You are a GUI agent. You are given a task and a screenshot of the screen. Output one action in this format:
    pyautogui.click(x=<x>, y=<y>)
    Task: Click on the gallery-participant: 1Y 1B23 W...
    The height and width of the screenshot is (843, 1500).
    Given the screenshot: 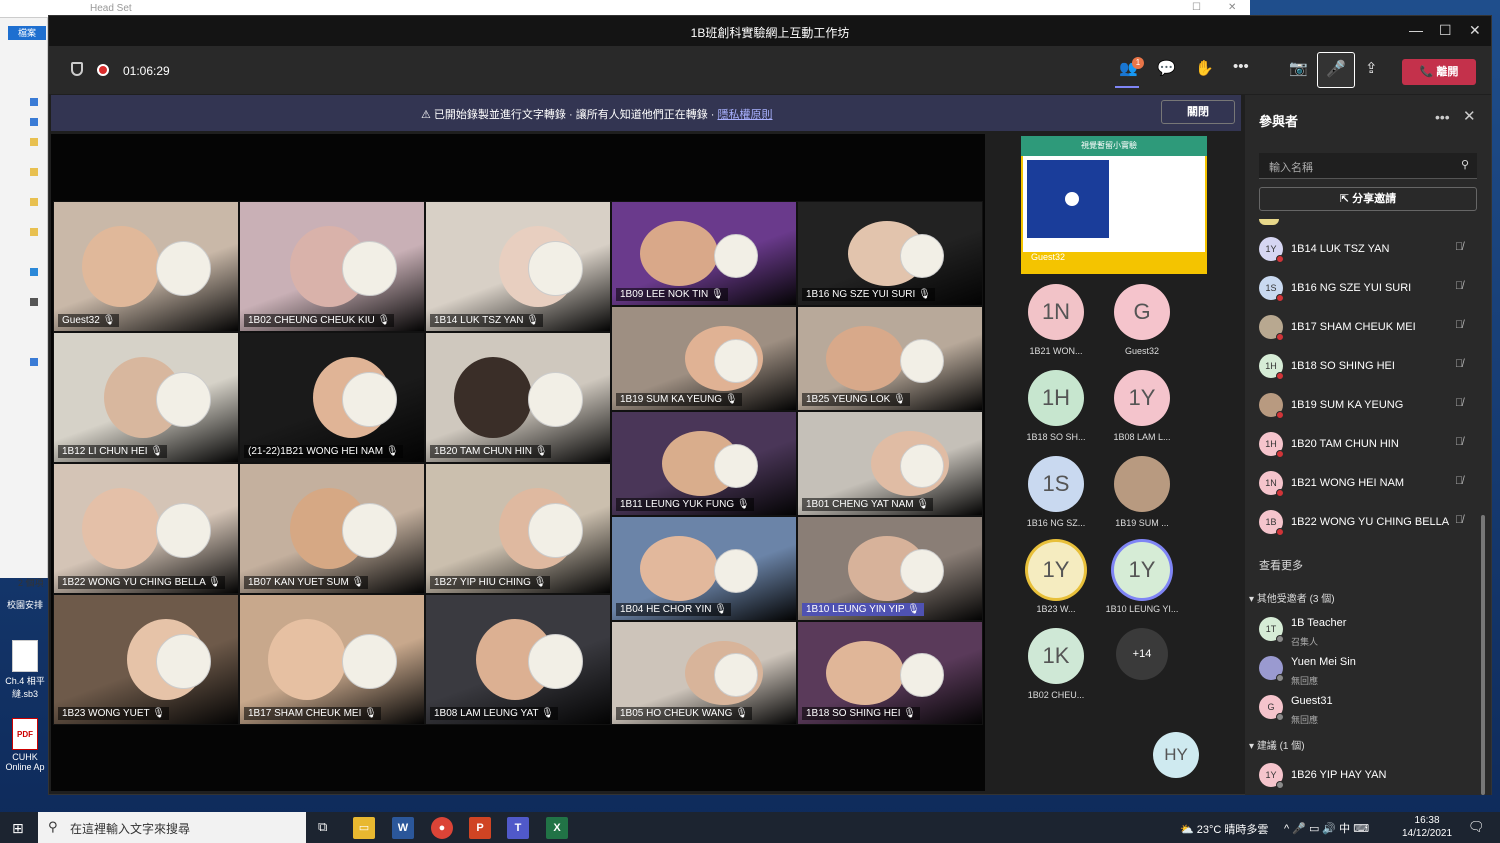 What is the action you would take?
    pyautogui.click(x=1056, y=578)
    